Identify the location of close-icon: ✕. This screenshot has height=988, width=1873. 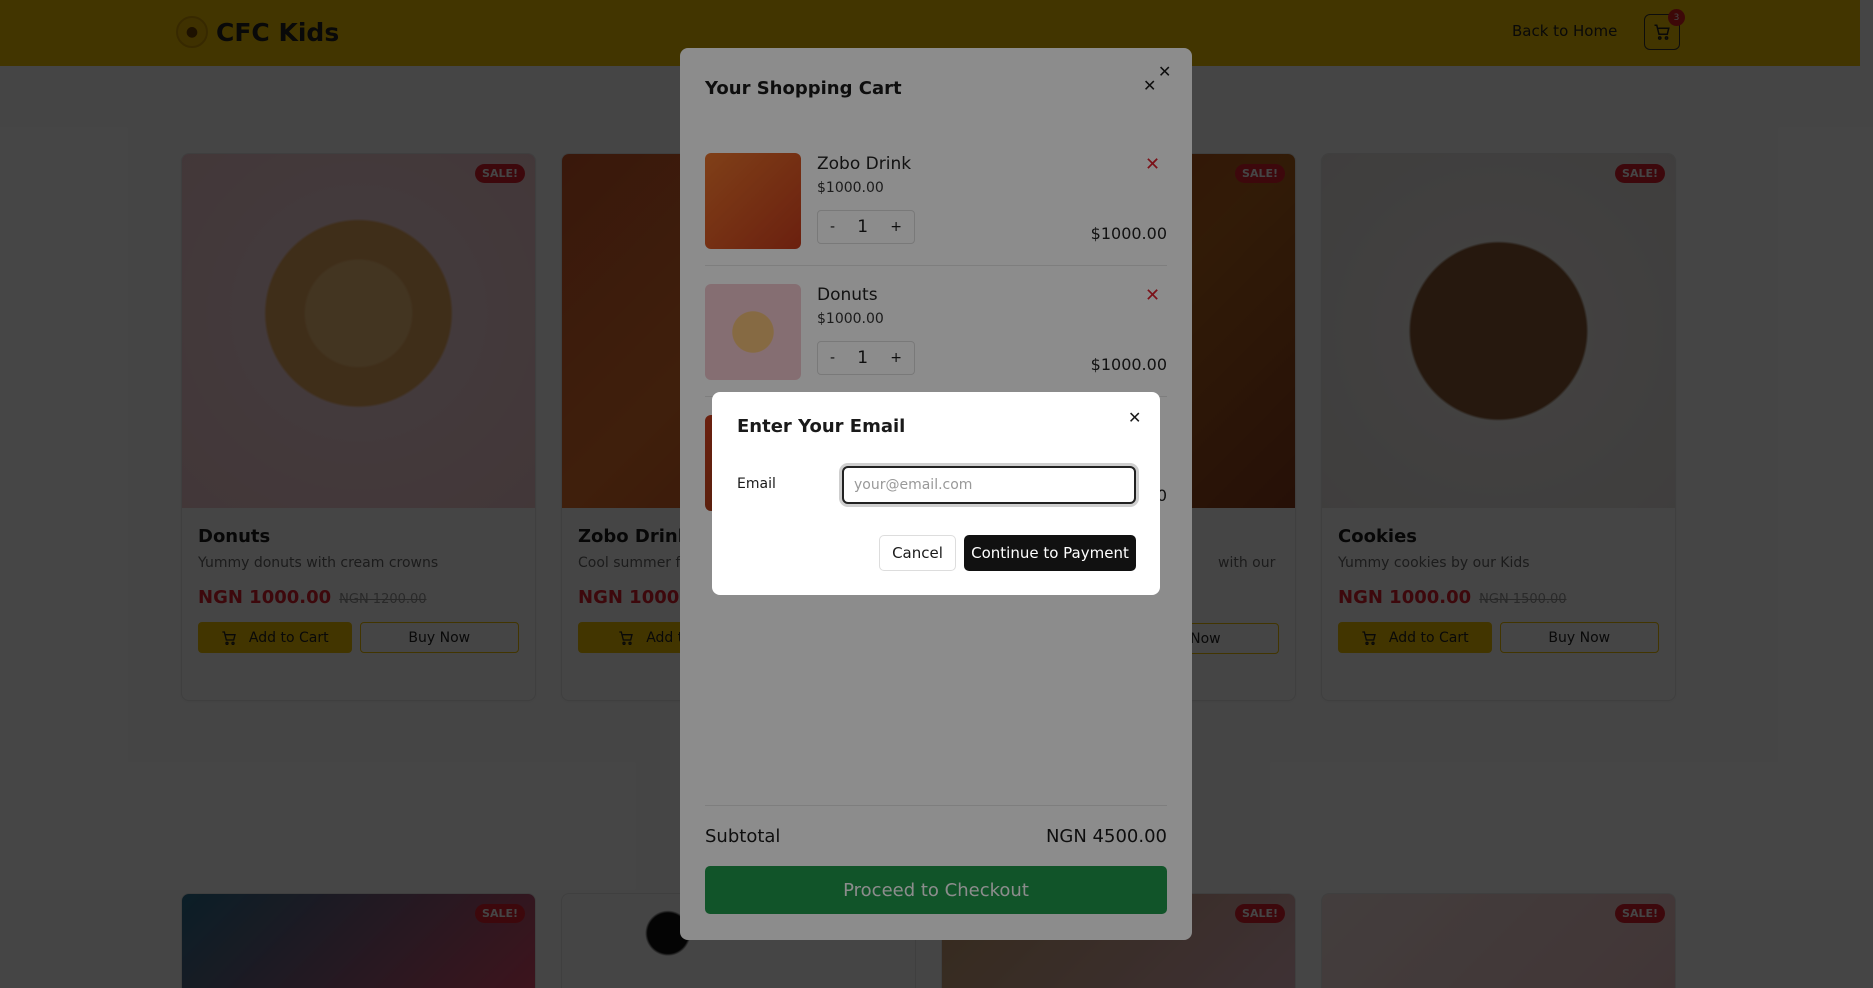
(1134, 417).